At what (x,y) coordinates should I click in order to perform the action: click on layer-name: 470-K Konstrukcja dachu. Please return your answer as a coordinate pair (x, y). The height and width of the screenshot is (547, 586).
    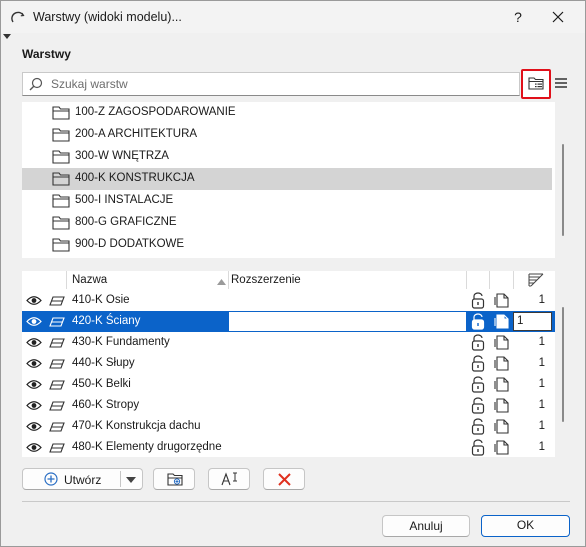
    Looking at the image, I should click on (136, 426).